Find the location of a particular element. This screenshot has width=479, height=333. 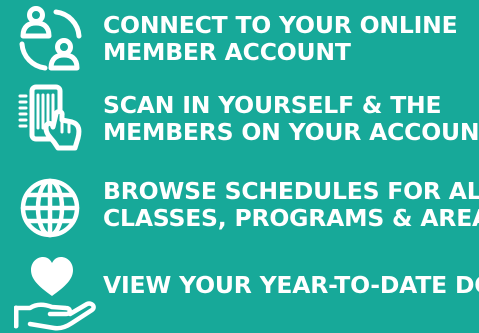

heart-hand-icon is located at coordinates (56, 292).